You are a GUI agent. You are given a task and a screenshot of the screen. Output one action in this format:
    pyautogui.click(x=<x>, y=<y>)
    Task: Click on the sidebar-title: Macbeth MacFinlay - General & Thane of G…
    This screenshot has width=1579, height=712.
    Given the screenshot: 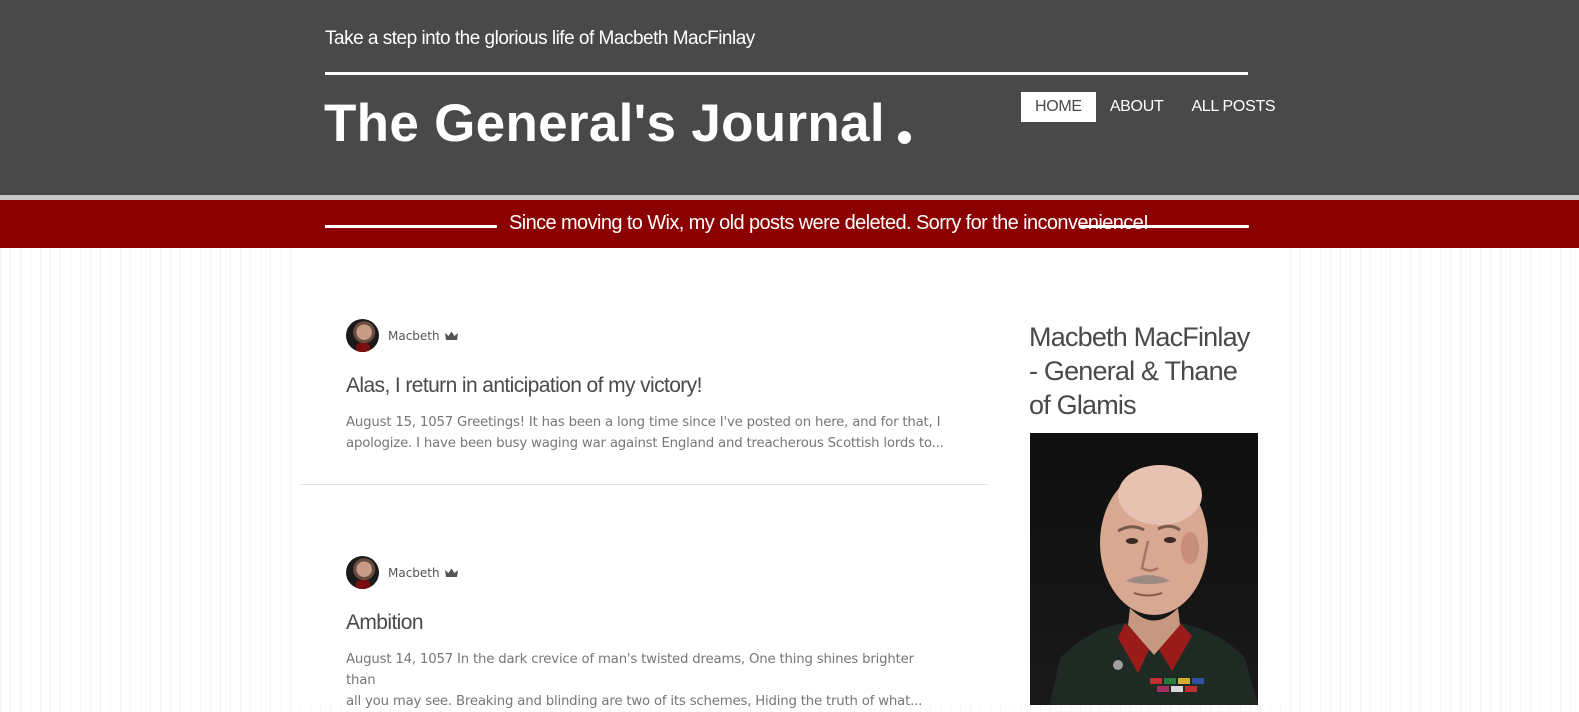 What is the action you would take?
    pyautogui.click(x=1139, y=371)
    